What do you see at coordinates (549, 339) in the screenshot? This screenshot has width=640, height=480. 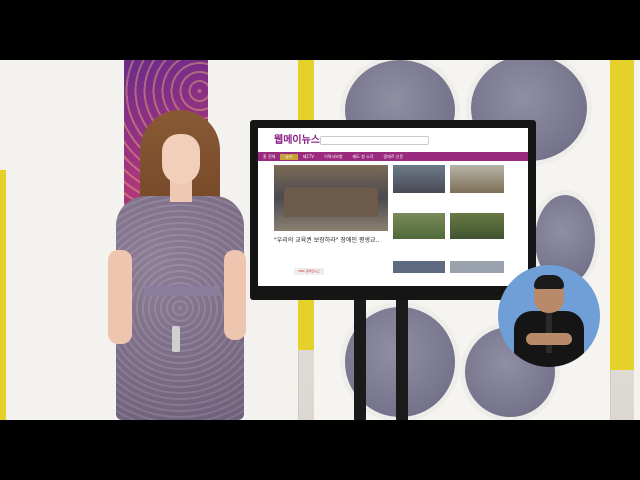 I see `interpreter-hands` at bounding box center [549, 339].